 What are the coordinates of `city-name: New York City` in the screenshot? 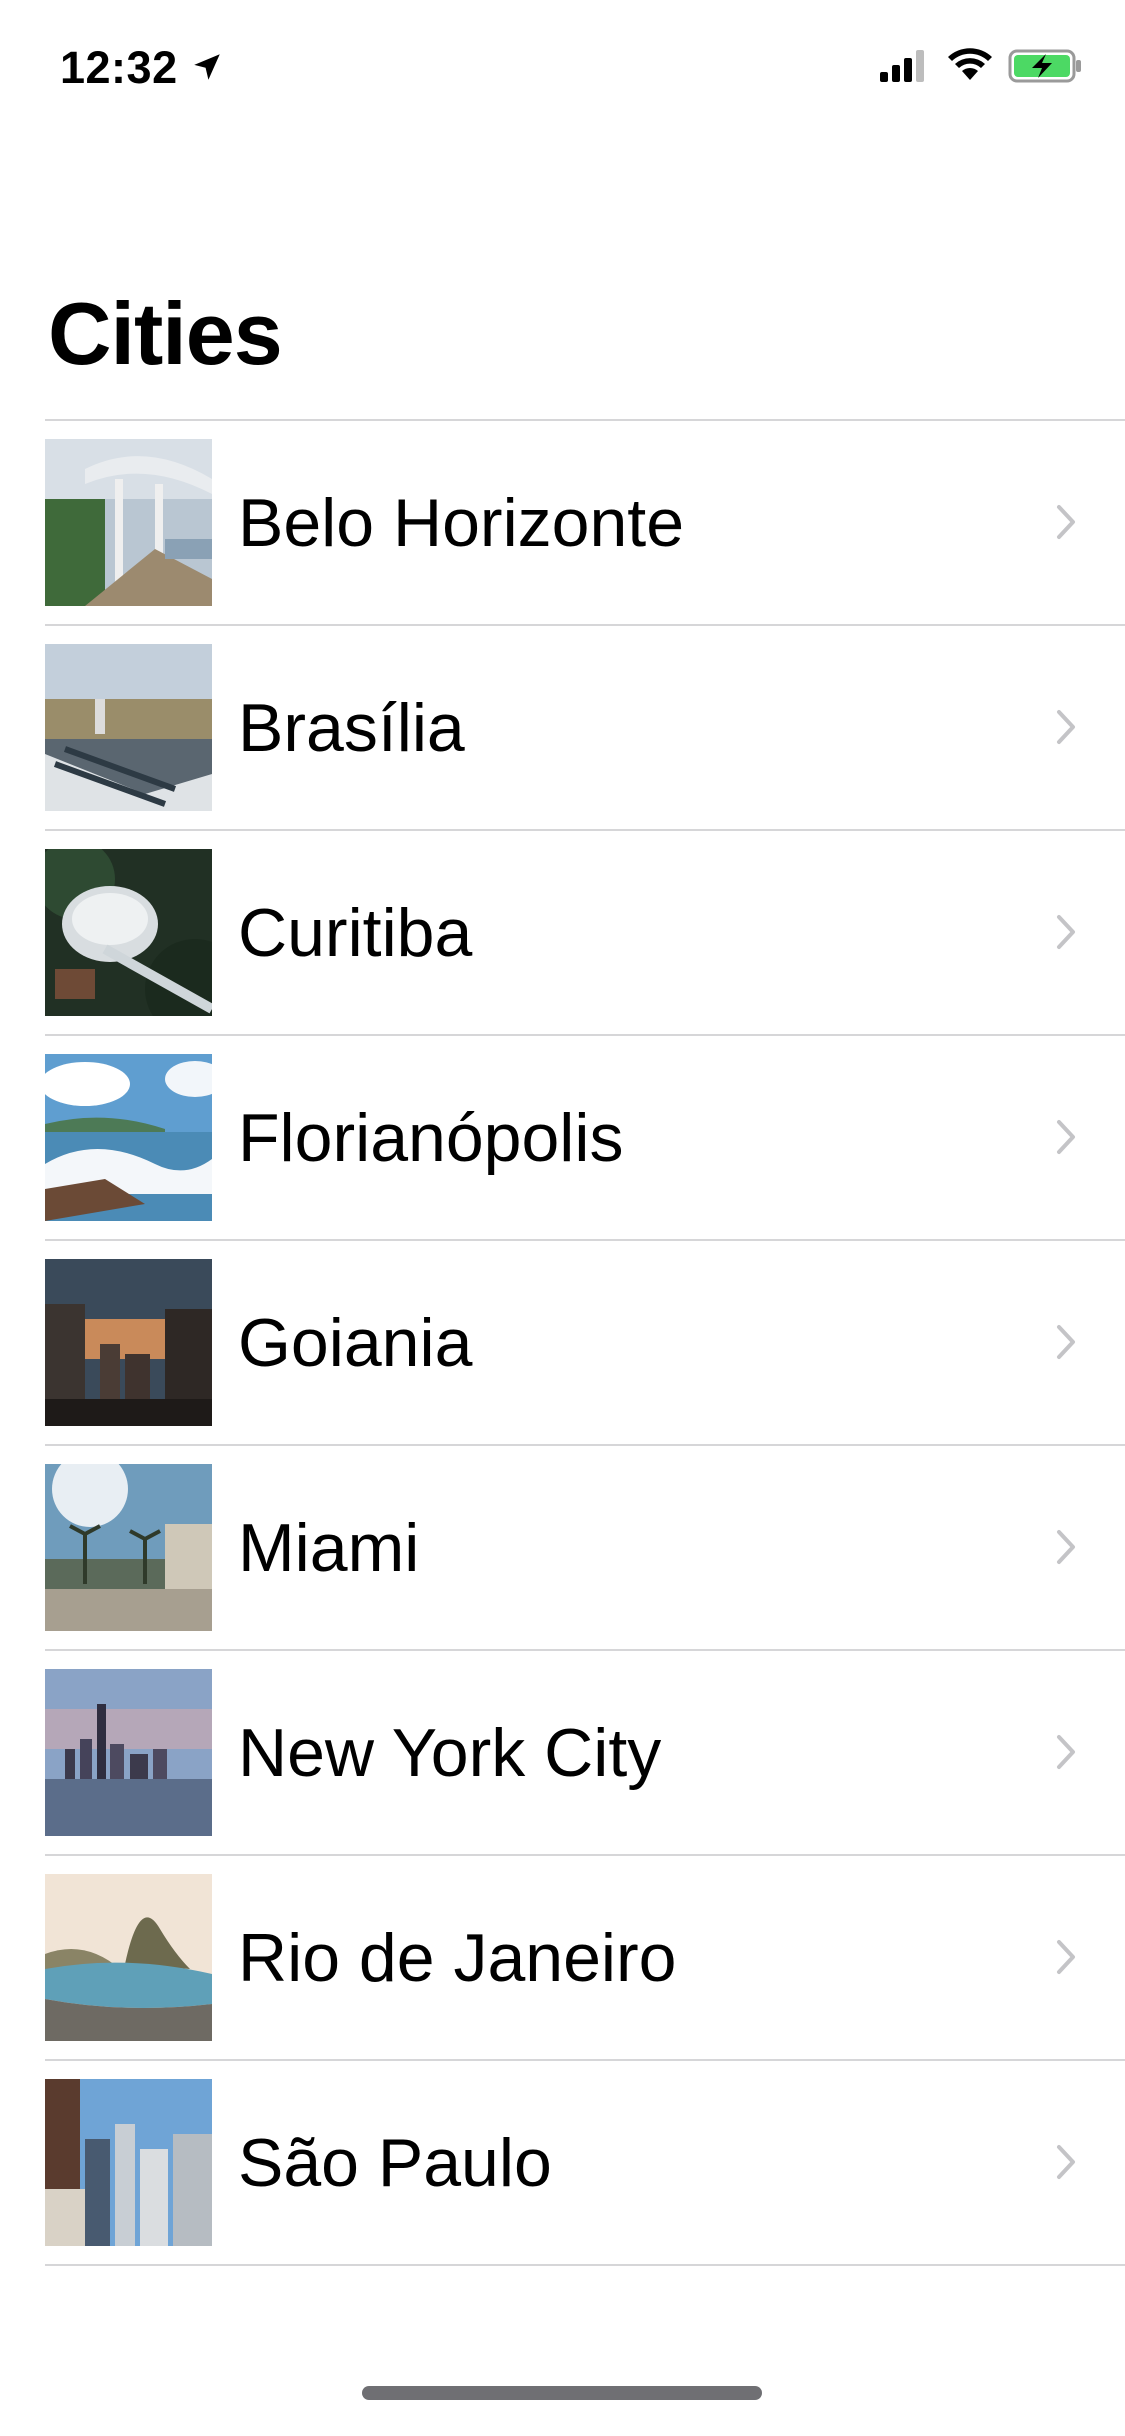 It's located at (450, 1753).